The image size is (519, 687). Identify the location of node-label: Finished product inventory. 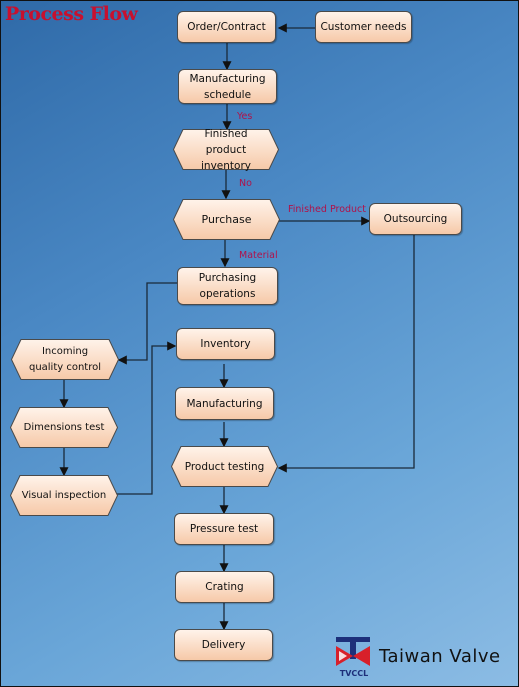
(226, 149).